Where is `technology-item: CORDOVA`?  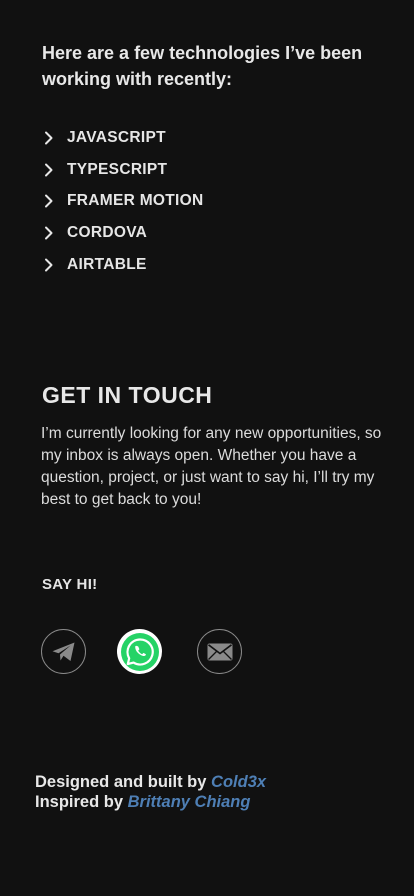
technology-item: CORDOVA is located at coordinates (123, 233).